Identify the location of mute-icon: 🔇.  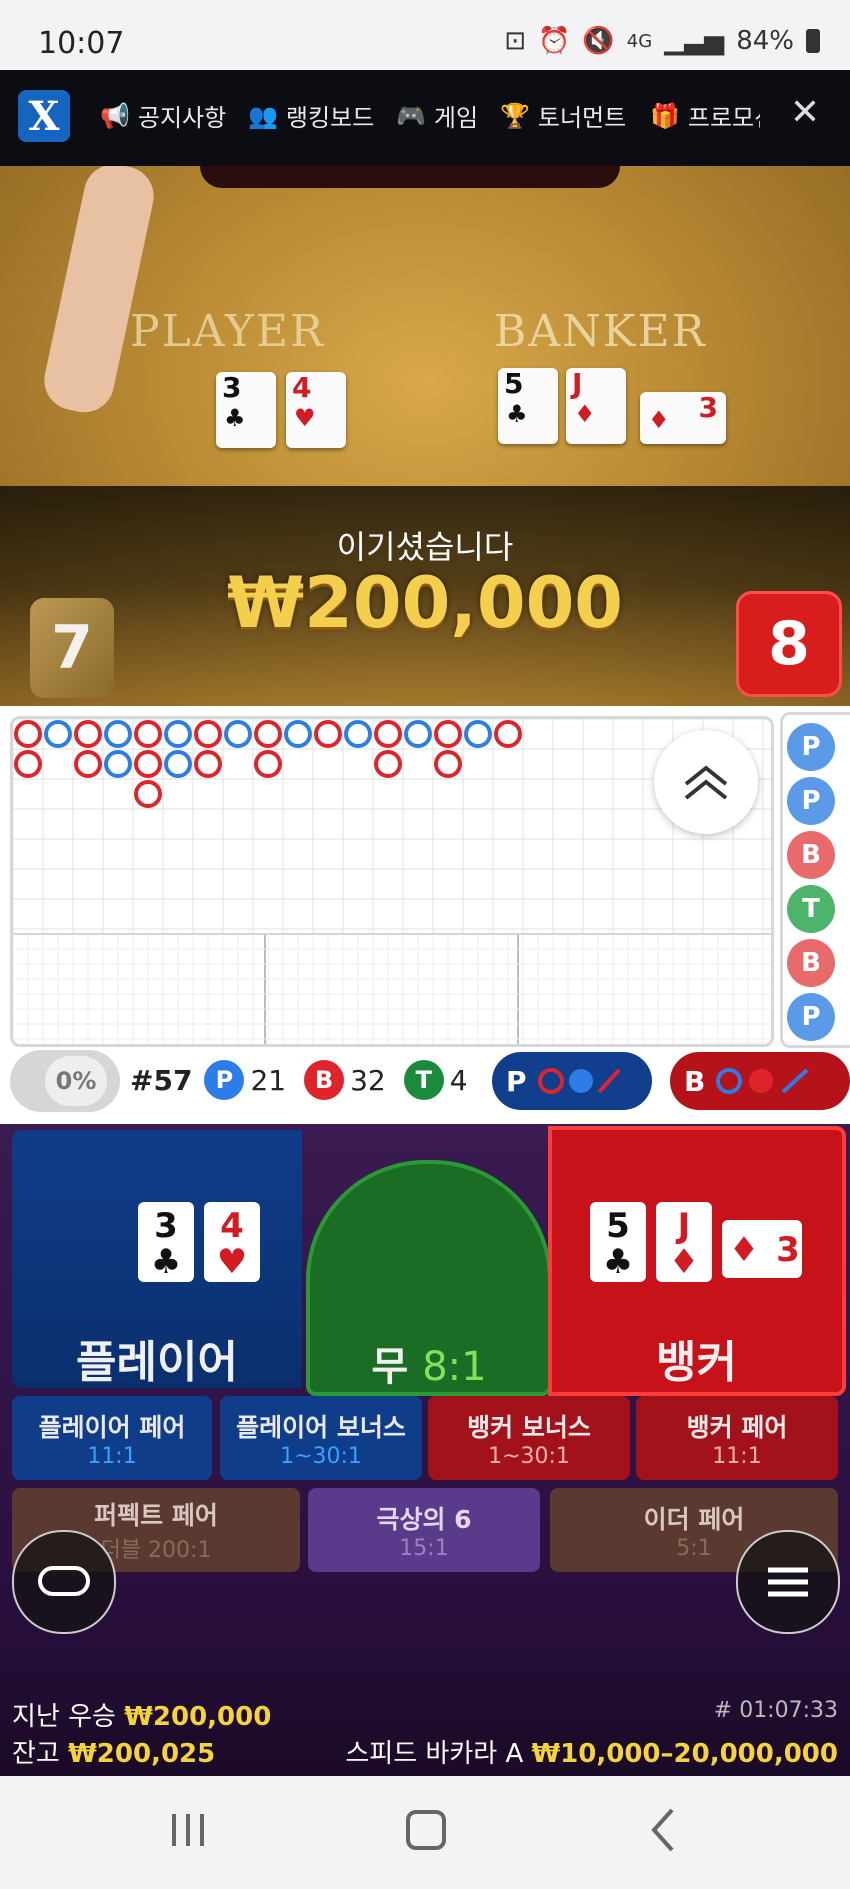
(598, 41).